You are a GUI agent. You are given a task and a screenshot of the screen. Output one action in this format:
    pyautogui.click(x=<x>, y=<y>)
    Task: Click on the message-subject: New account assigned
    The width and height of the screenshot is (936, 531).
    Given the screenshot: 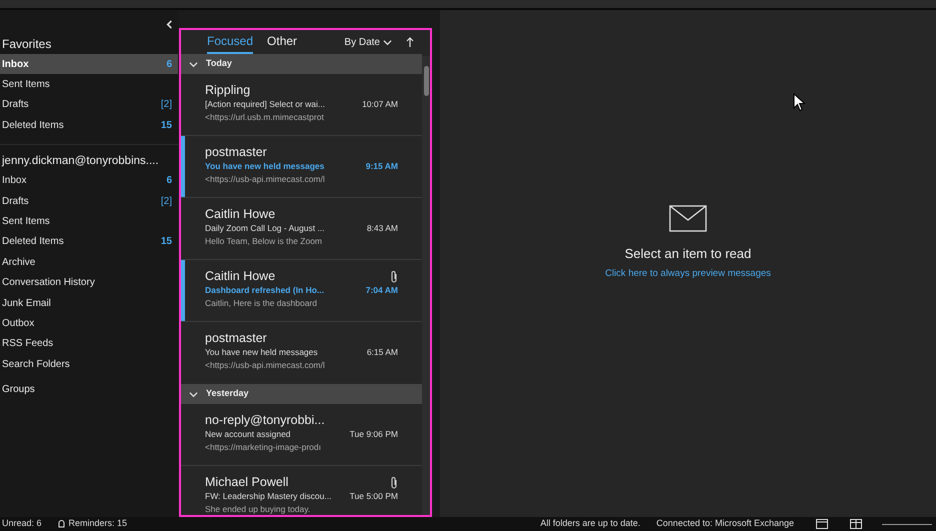 What is the action you would take?
    pyautogui.click(x=248, y=434)
    